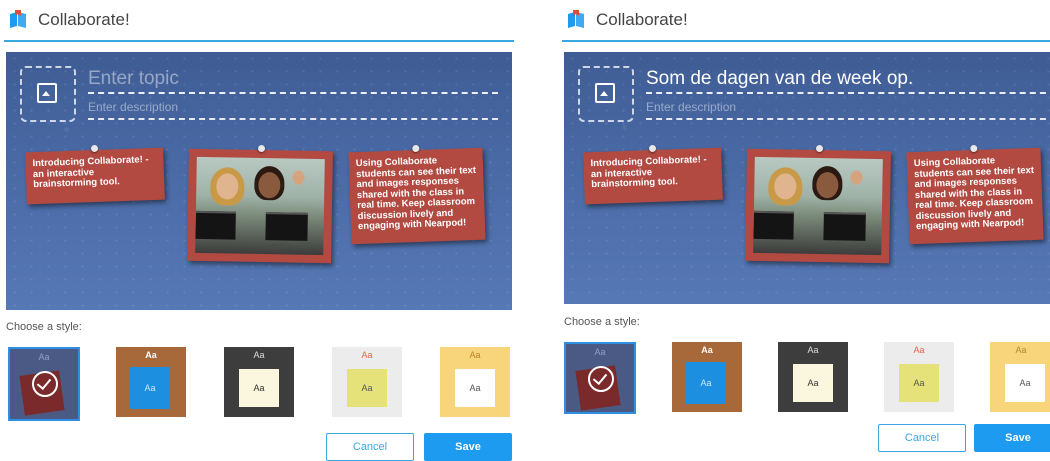  I want to click on topic-input: Som de dagen van de week op., so click(848, 81).